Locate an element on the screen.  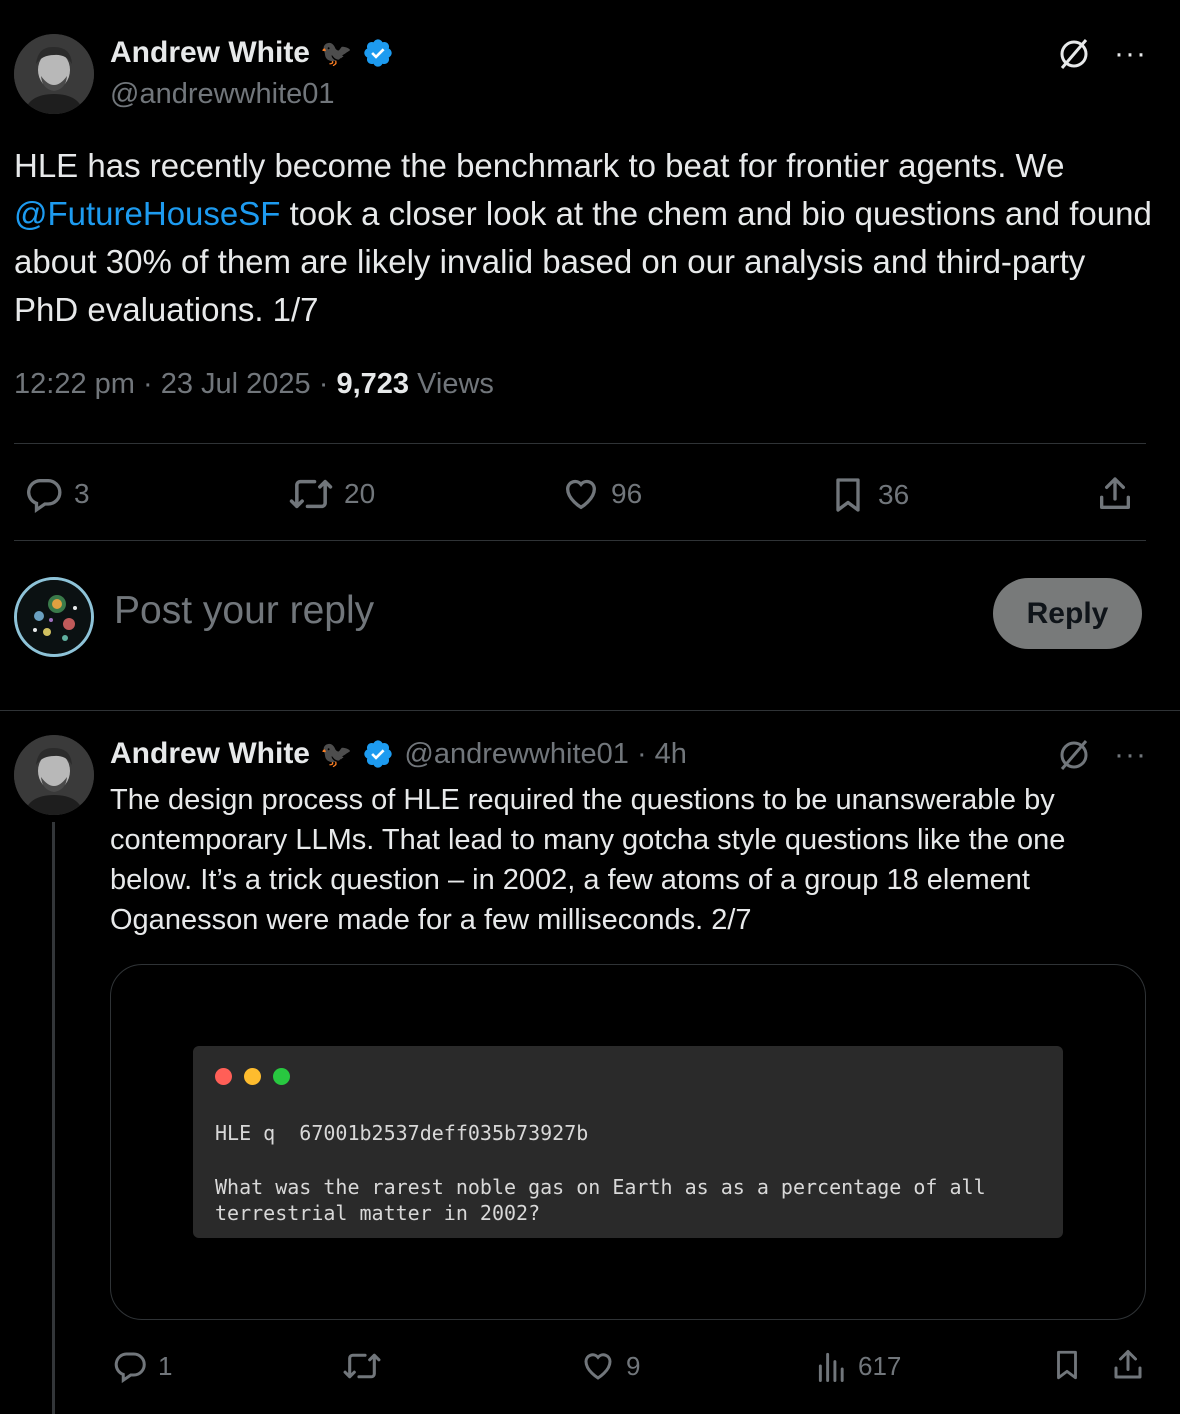
like-action: 96 is located at coordinates (601, 494).